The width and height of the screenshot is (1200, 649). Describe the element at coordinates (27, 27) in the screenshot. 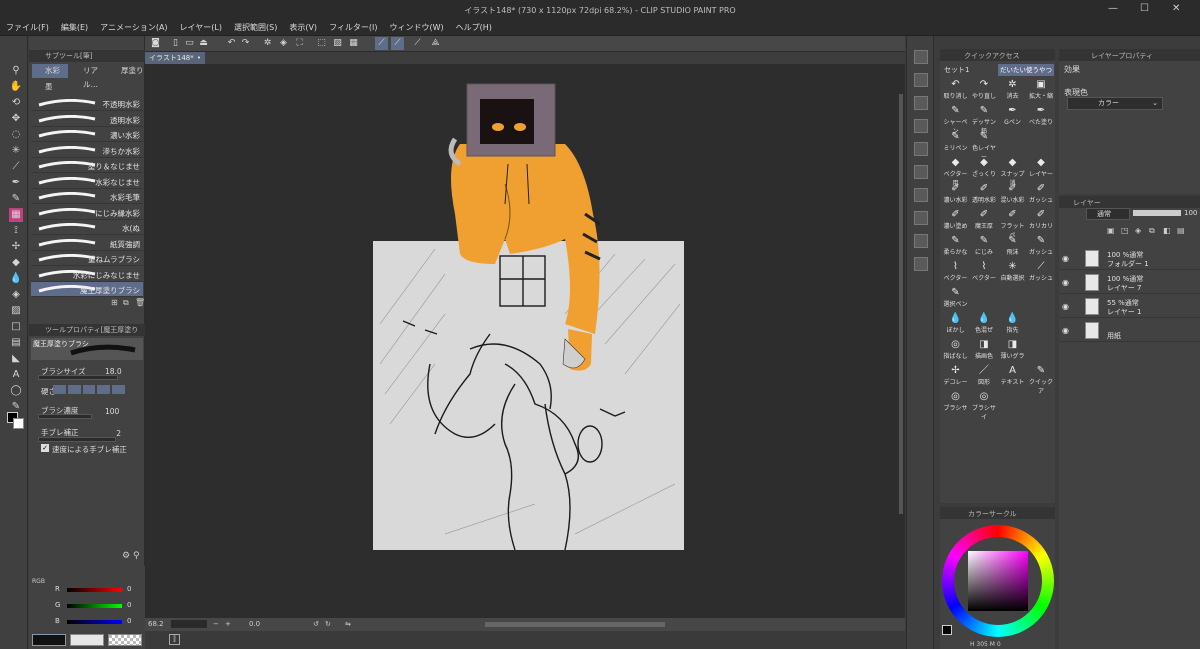

I see `menu-item-0: ファイル(F)` at that location.